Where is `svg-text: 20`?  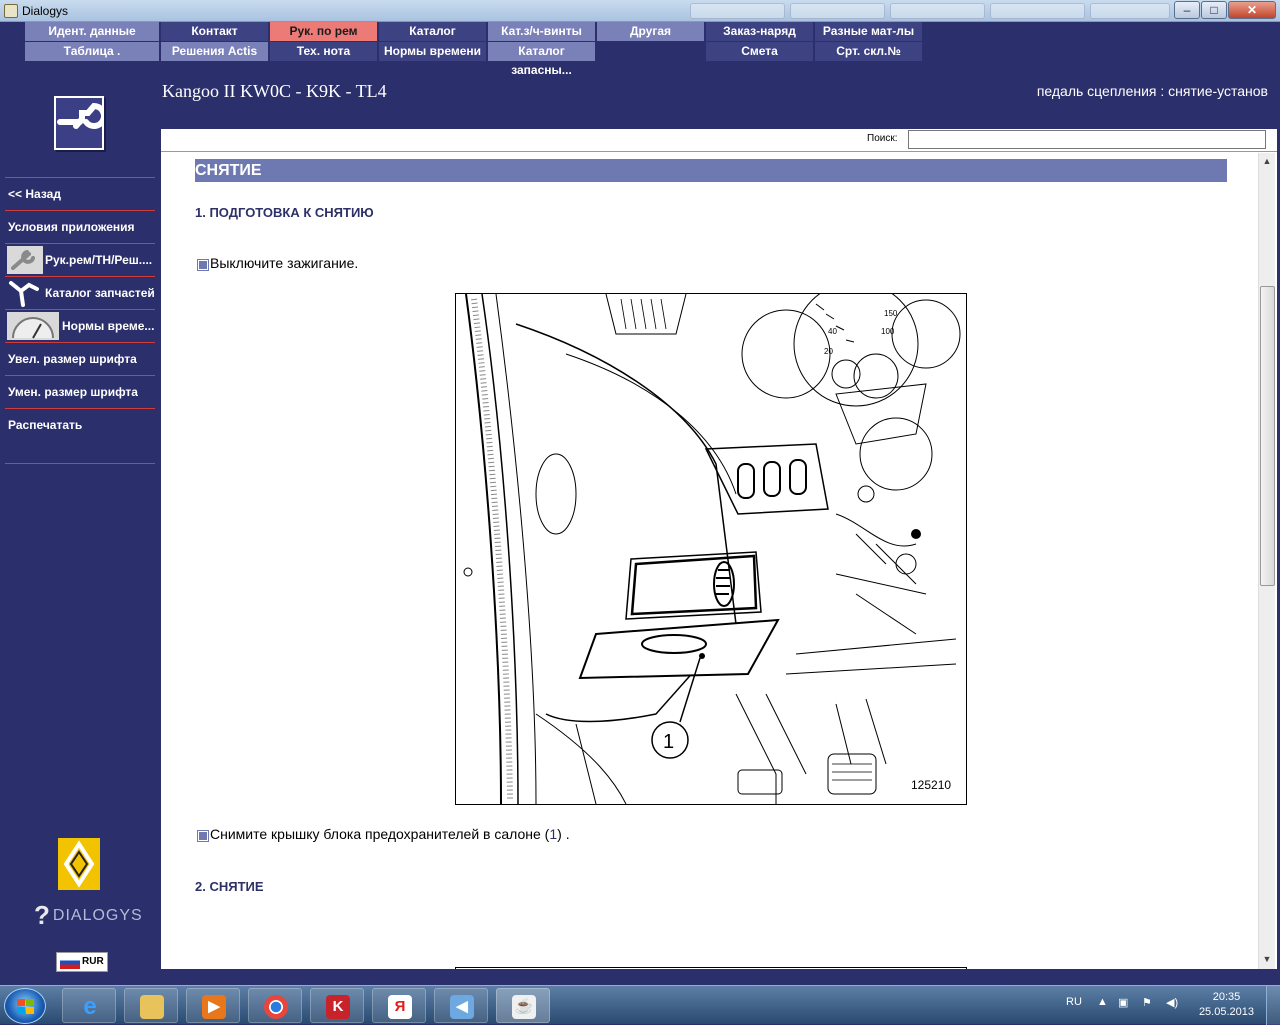 svg-text: 20 is located at coordinates (828, 351).